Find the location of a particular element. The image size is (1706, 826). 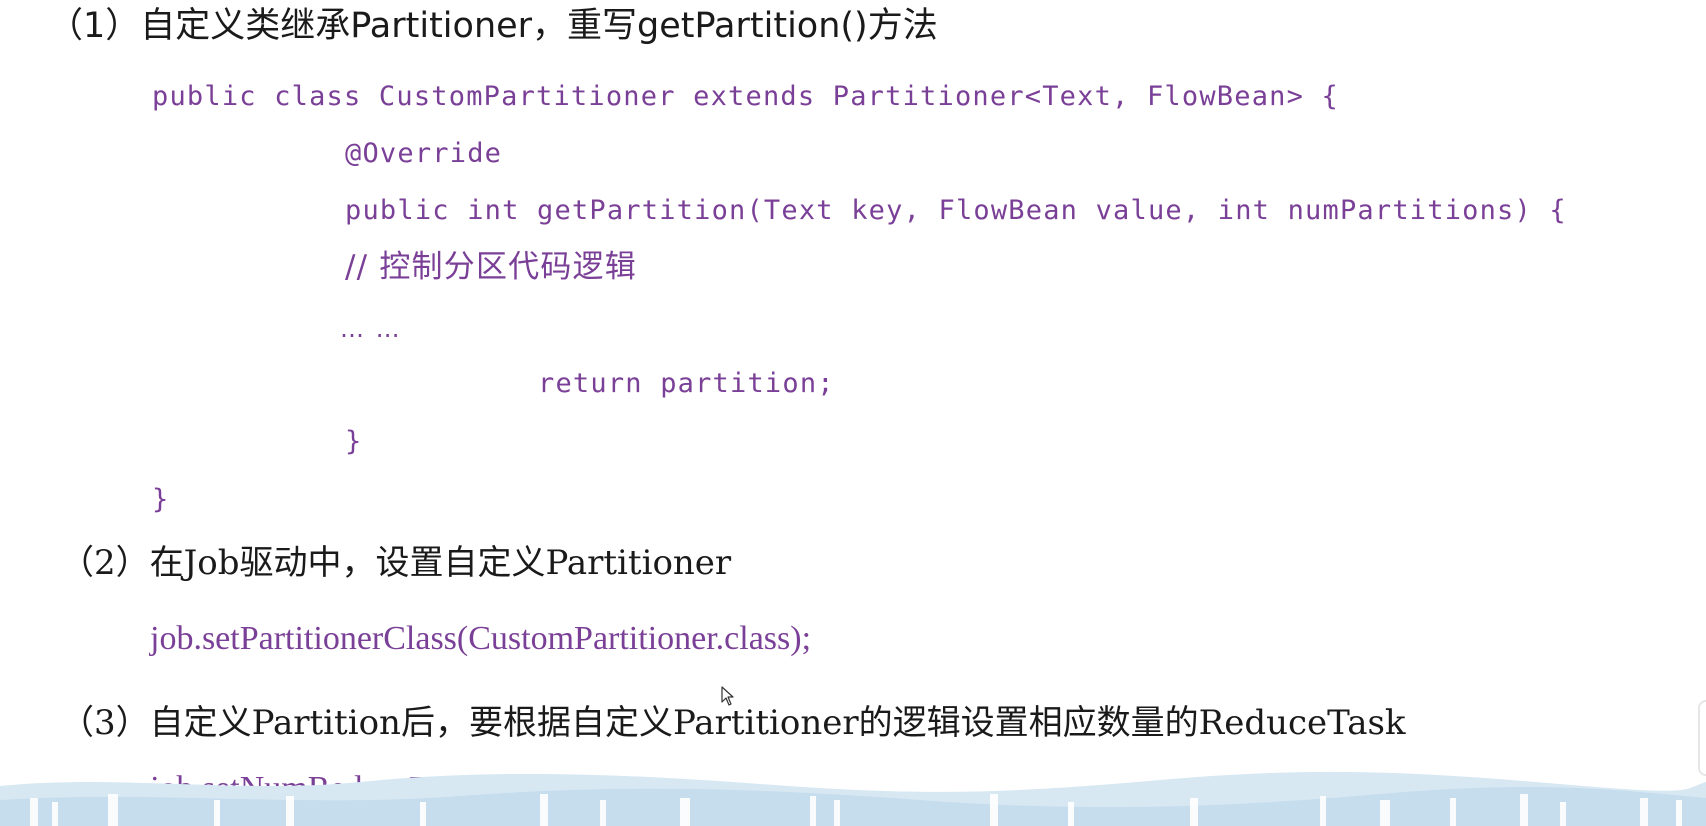

code-line-return: return partition; is located at coordinates (686, 383).